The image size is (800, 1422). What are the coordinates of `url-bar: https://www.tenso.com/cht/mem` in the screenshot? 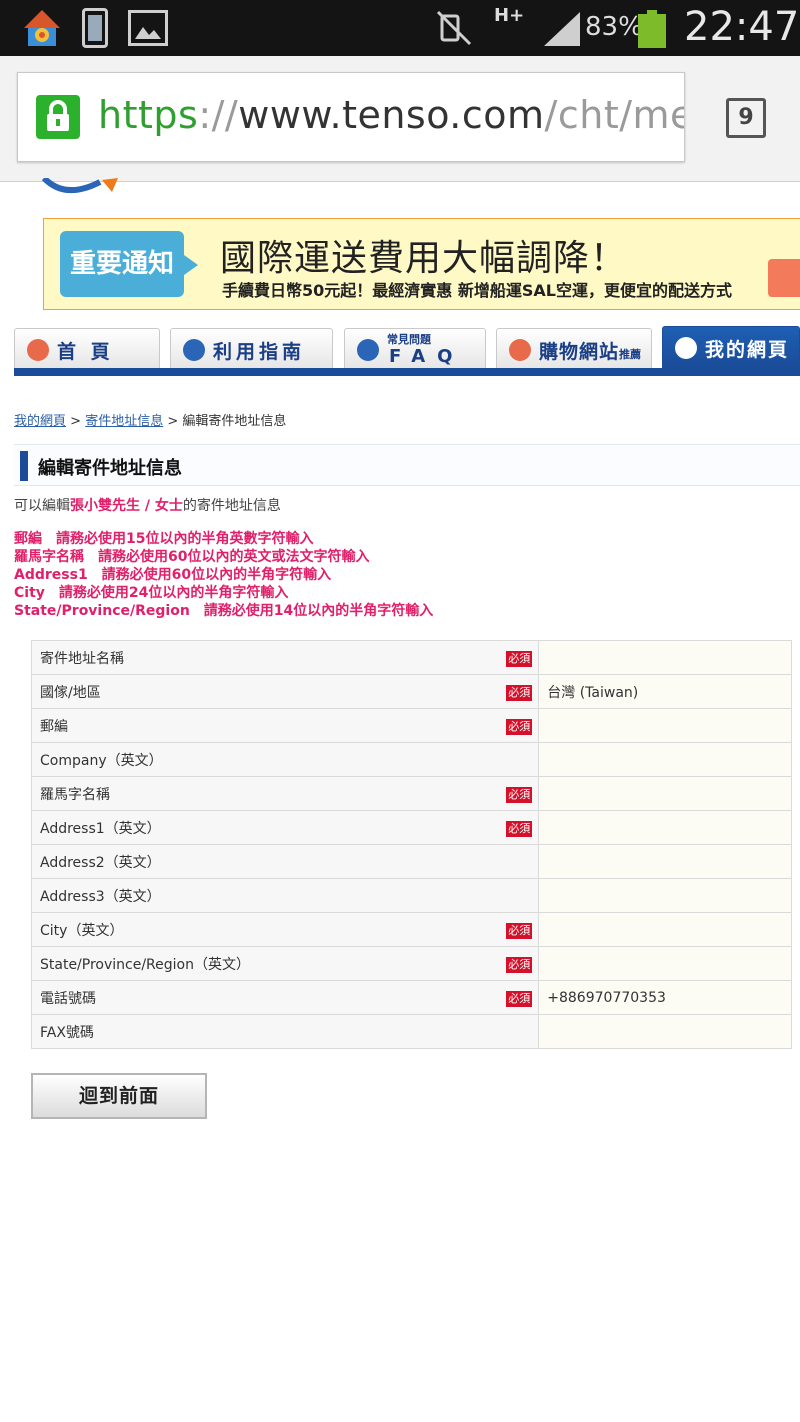 It's located at (351, 117).